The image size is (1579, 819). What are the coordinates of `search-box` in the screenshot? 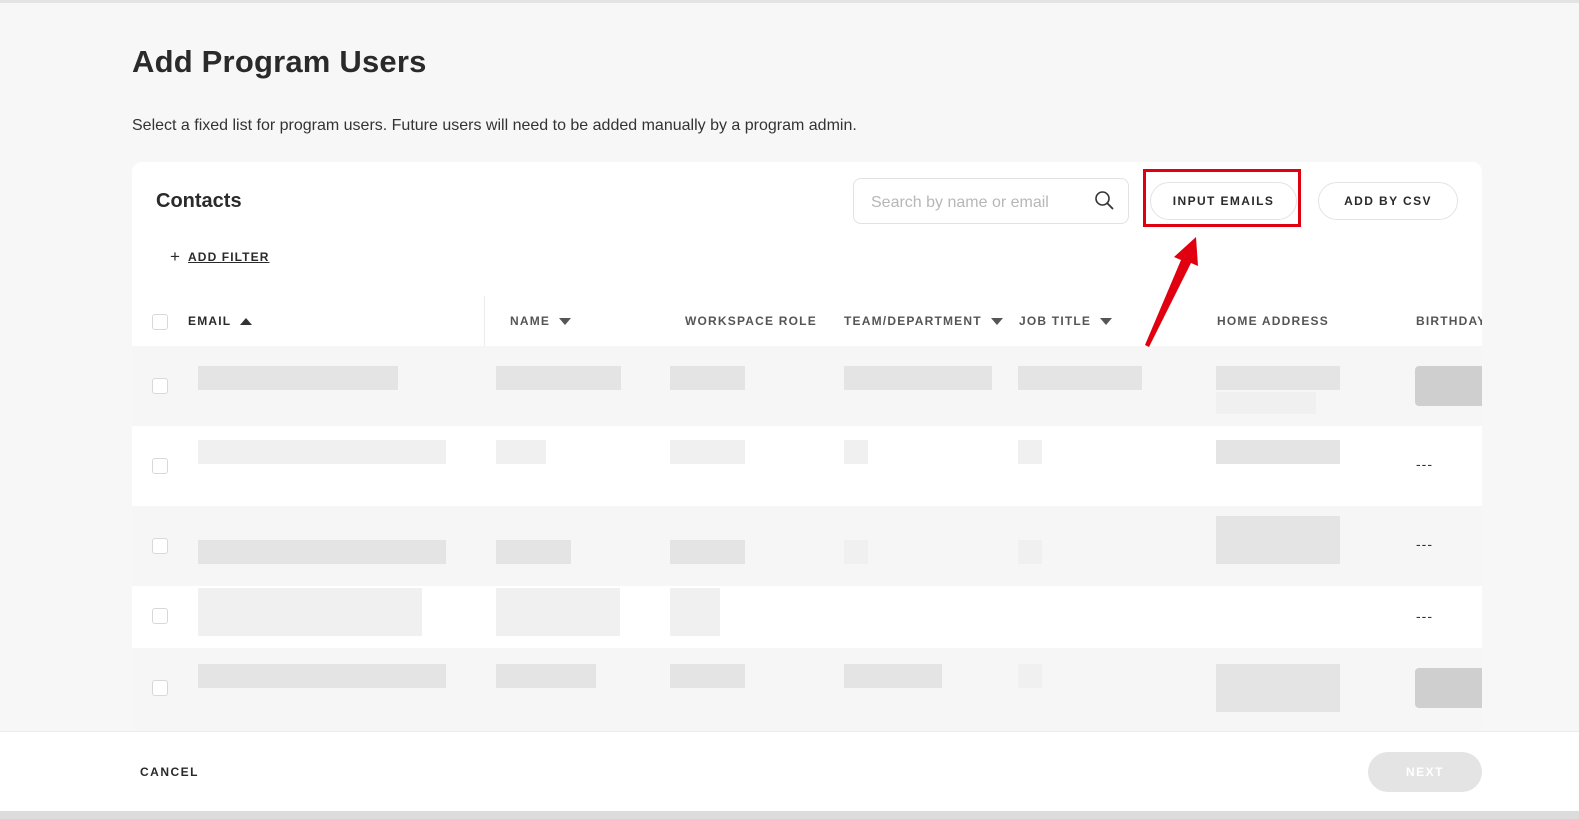 It's located at (991, 201).